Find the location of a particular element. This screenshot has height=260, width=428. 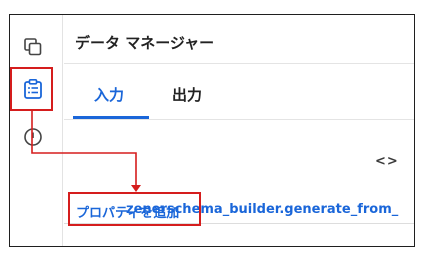

highlight-connector-arrow is located at coordinates (86, 151).